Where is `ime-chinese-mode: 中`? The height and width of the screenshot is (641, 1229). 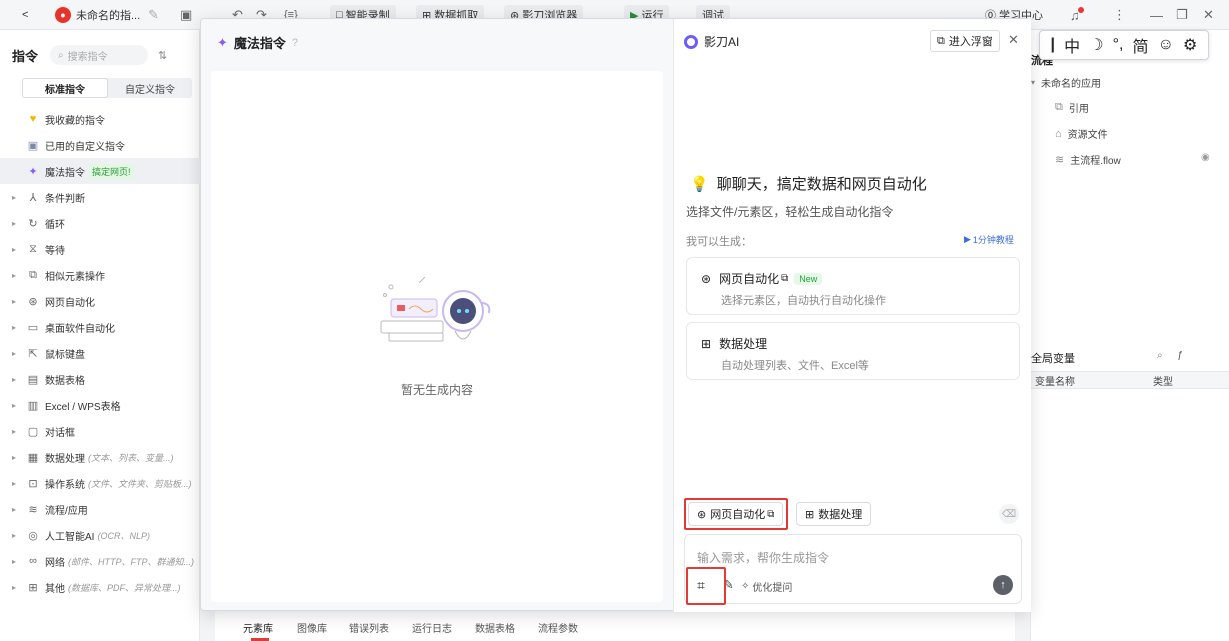
ime-chinese-mode: 中 is located at coordinates (1072, 45).